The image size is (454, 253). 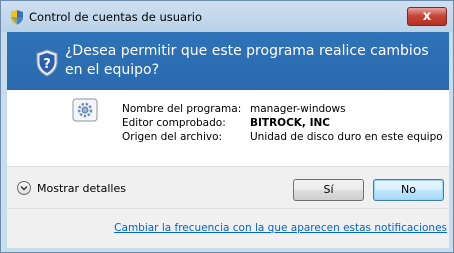 What do you see at coordinates (24, 188) in the screenshot?
I see `chevron-down-icon` at bounding box center [24, 188].